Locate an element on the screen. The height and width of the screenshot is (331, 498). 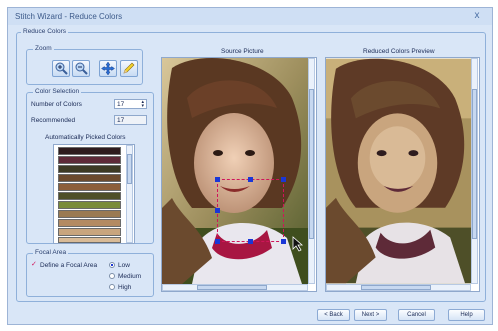
zoom-out-icon is located at coordinates (81, 68).